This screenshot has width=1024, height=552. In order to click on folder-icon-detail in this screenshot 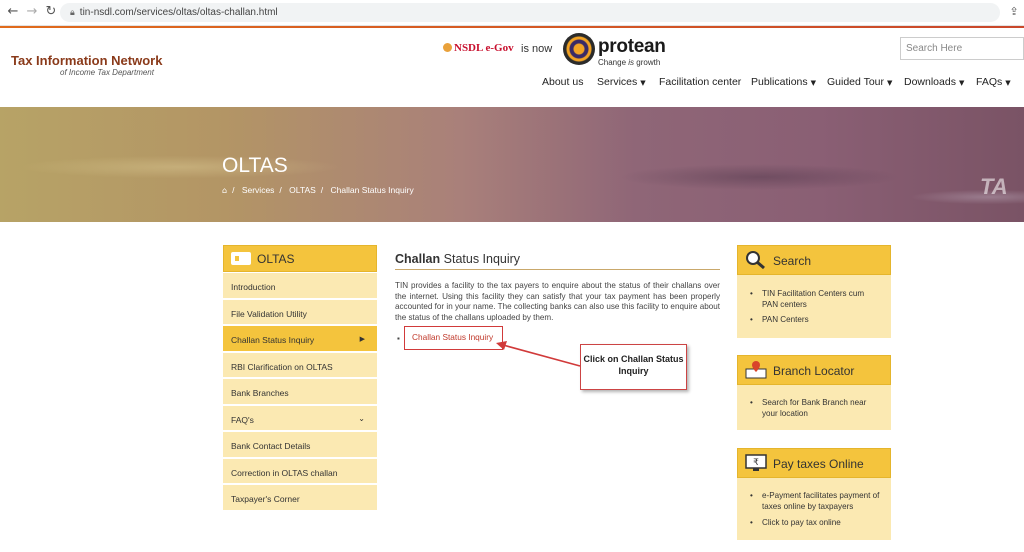, I will do `click(237, 258)`.